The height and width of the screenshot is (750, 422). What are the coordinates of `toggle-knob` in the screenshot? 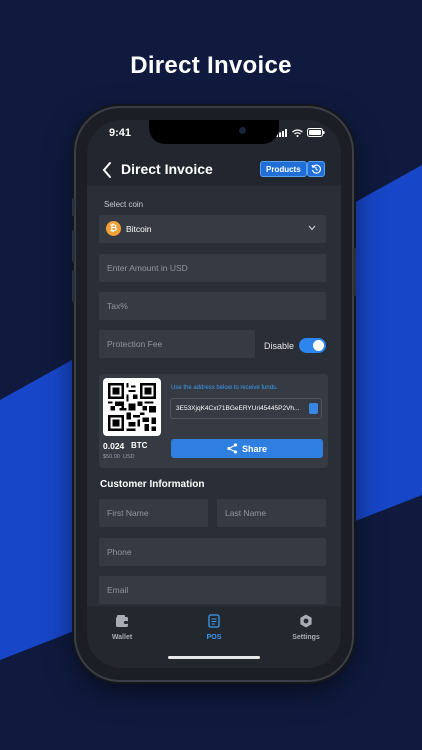 It's located at (318, 345).